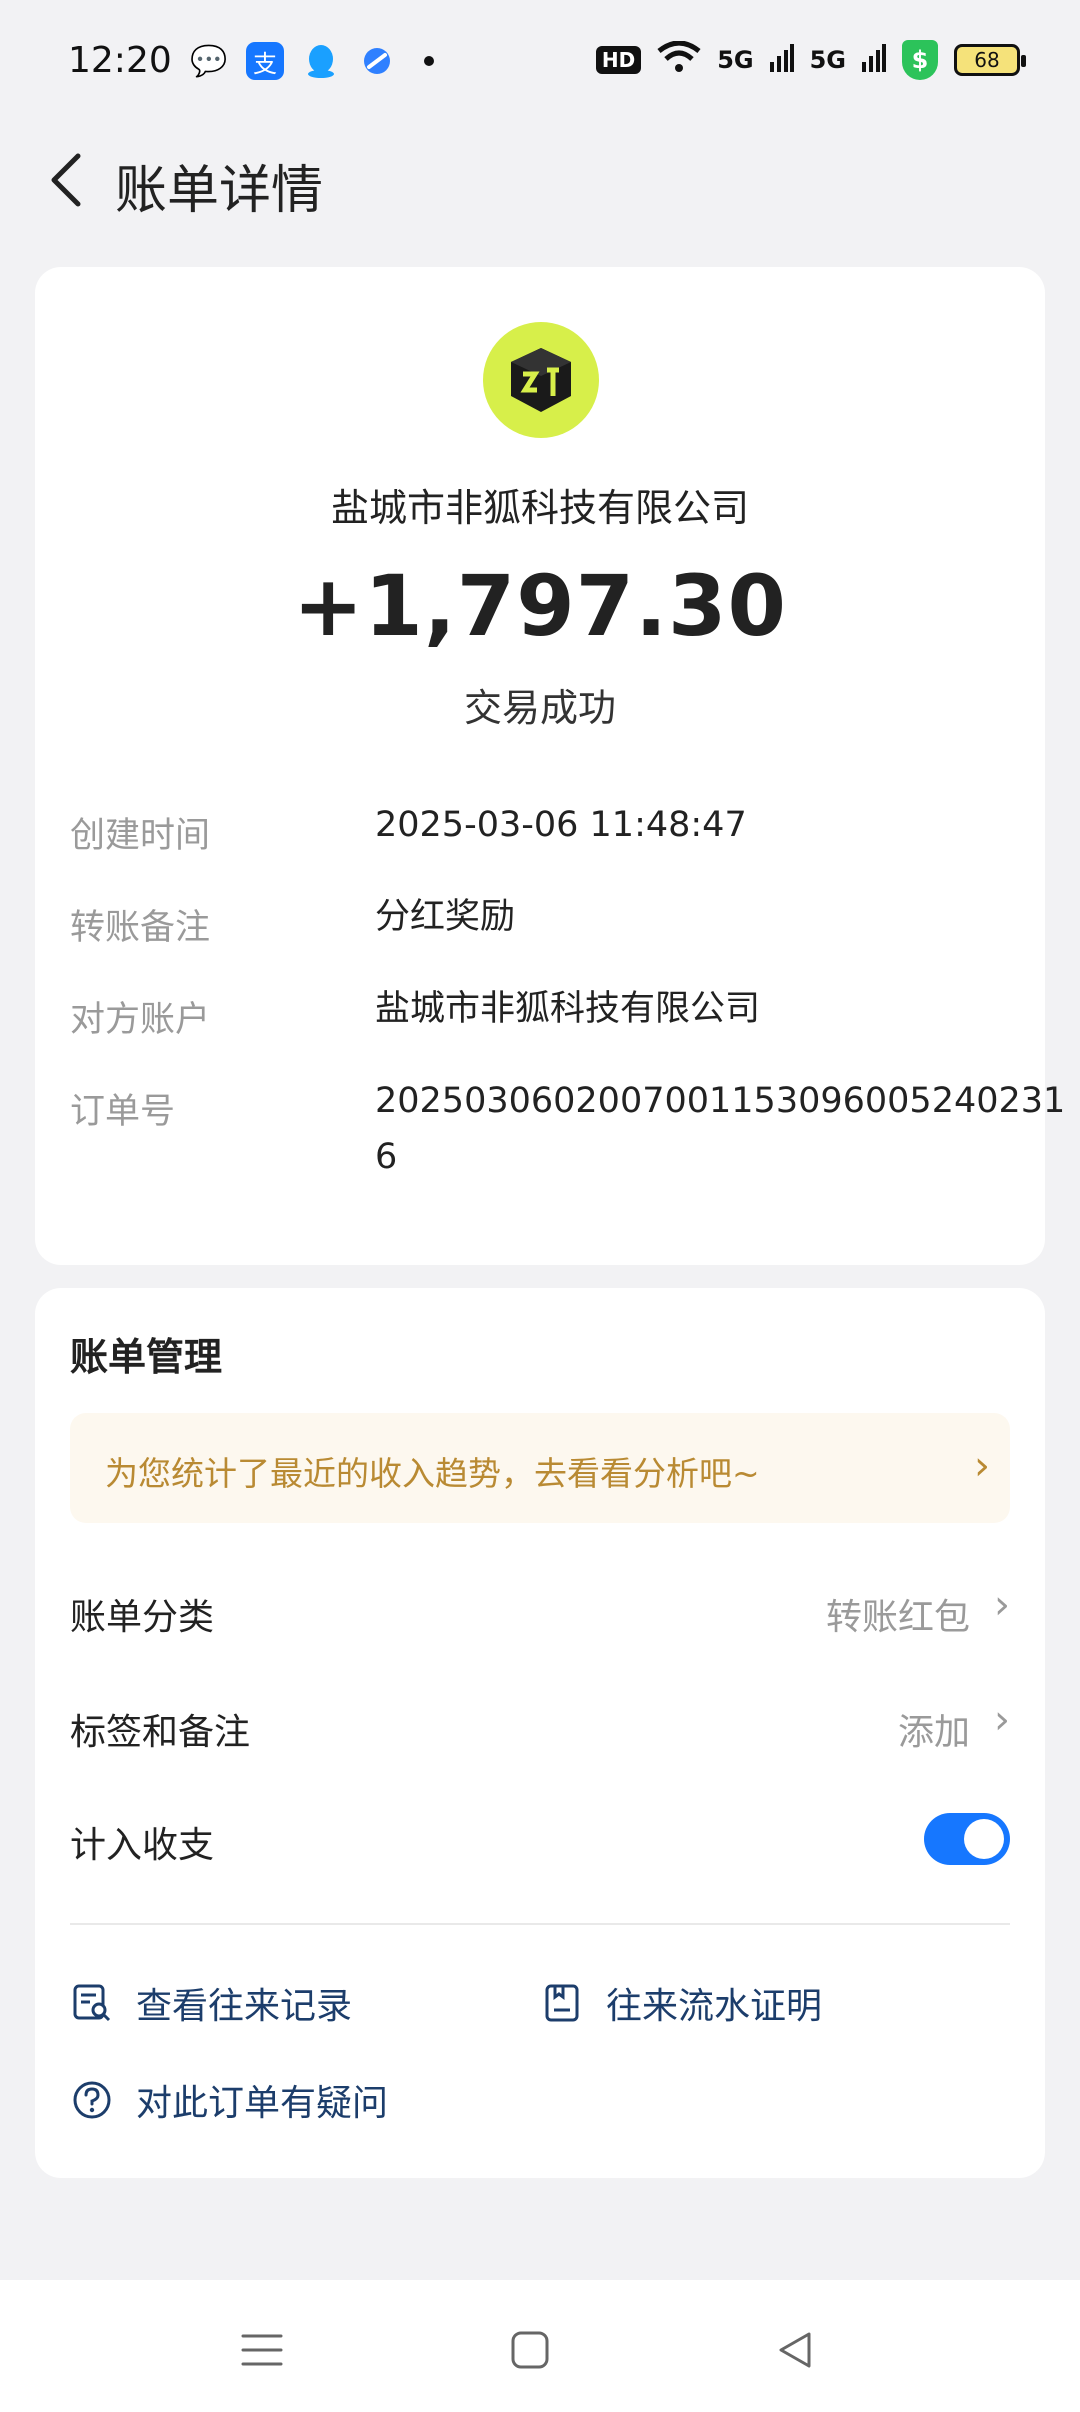 The height and width of the screenshot is (2412, 1080). I want to click on status-system-icons: HD 5G 5G $ 68, so click(810, 60).